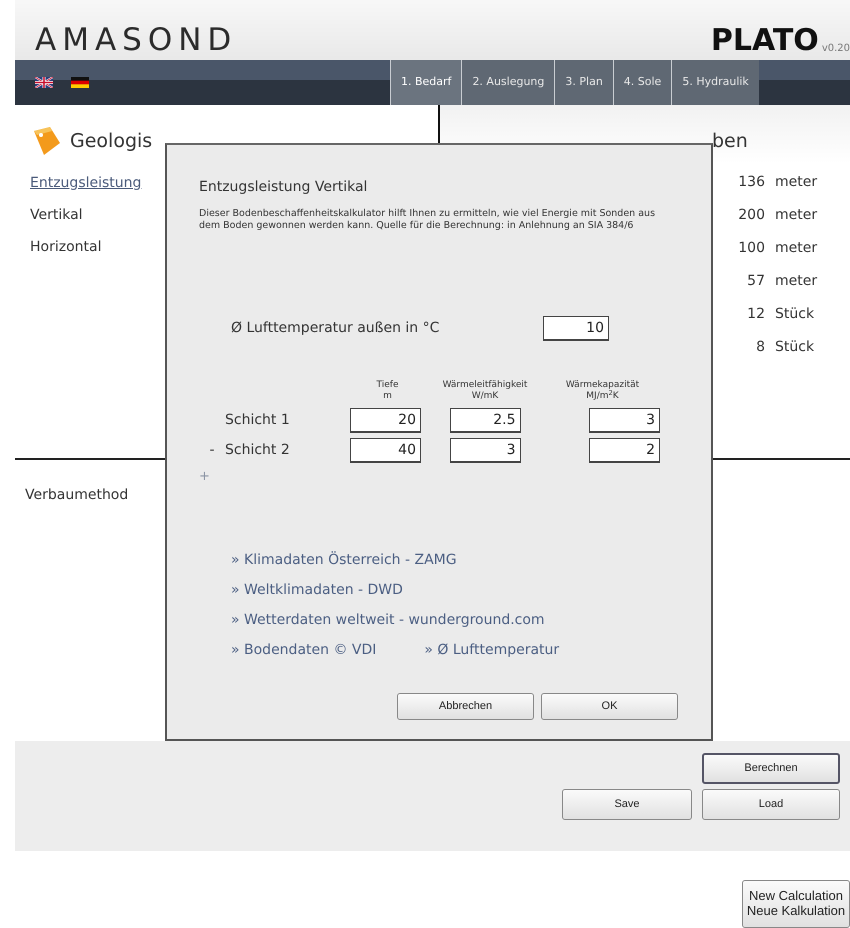 The height and width of the screenshot is (928, 850). What do you see at coordinates (609, 706) in the screenshot?
I see `ok-button: OK` at bounding box center [609, 706].